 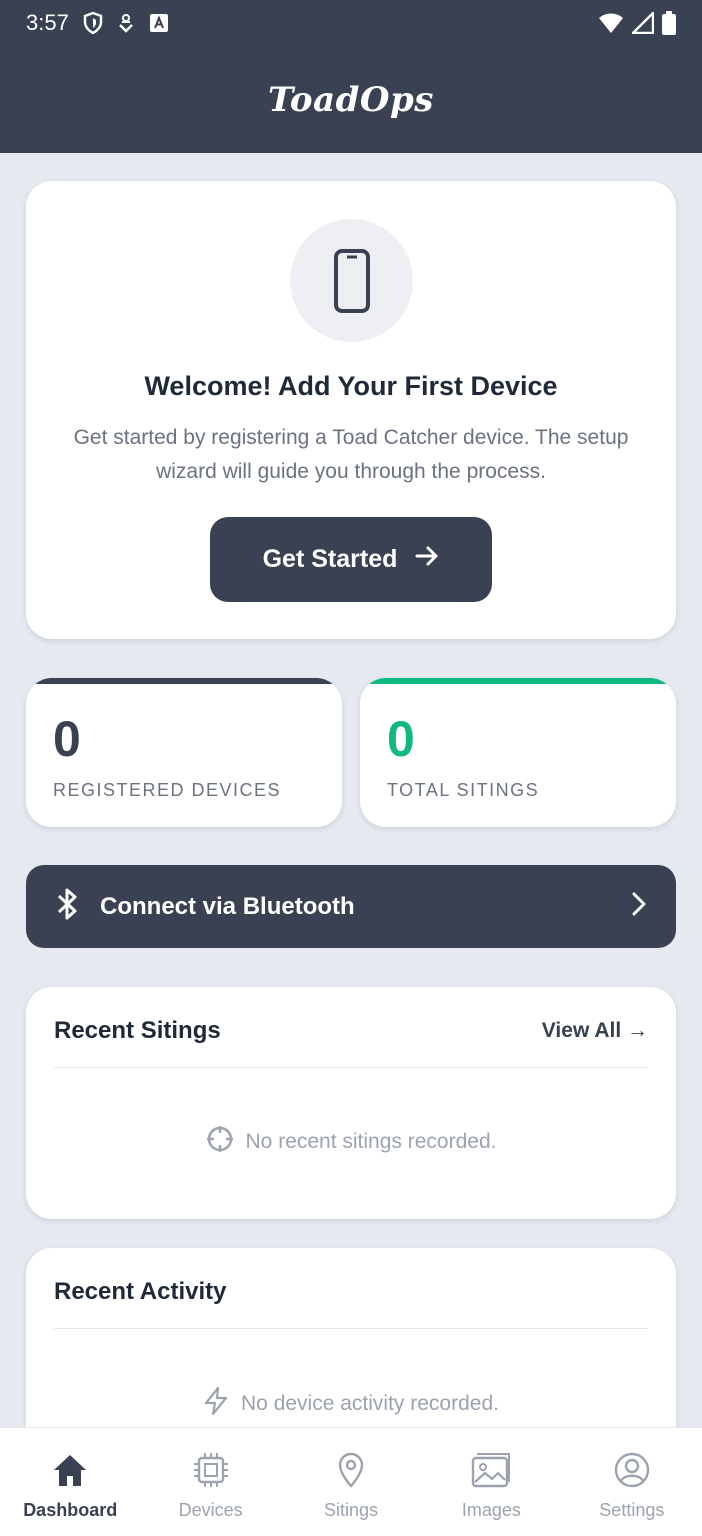 I want to click on sitings-empty-state: No recent sitings recorded., so click(x=351, y=1142).